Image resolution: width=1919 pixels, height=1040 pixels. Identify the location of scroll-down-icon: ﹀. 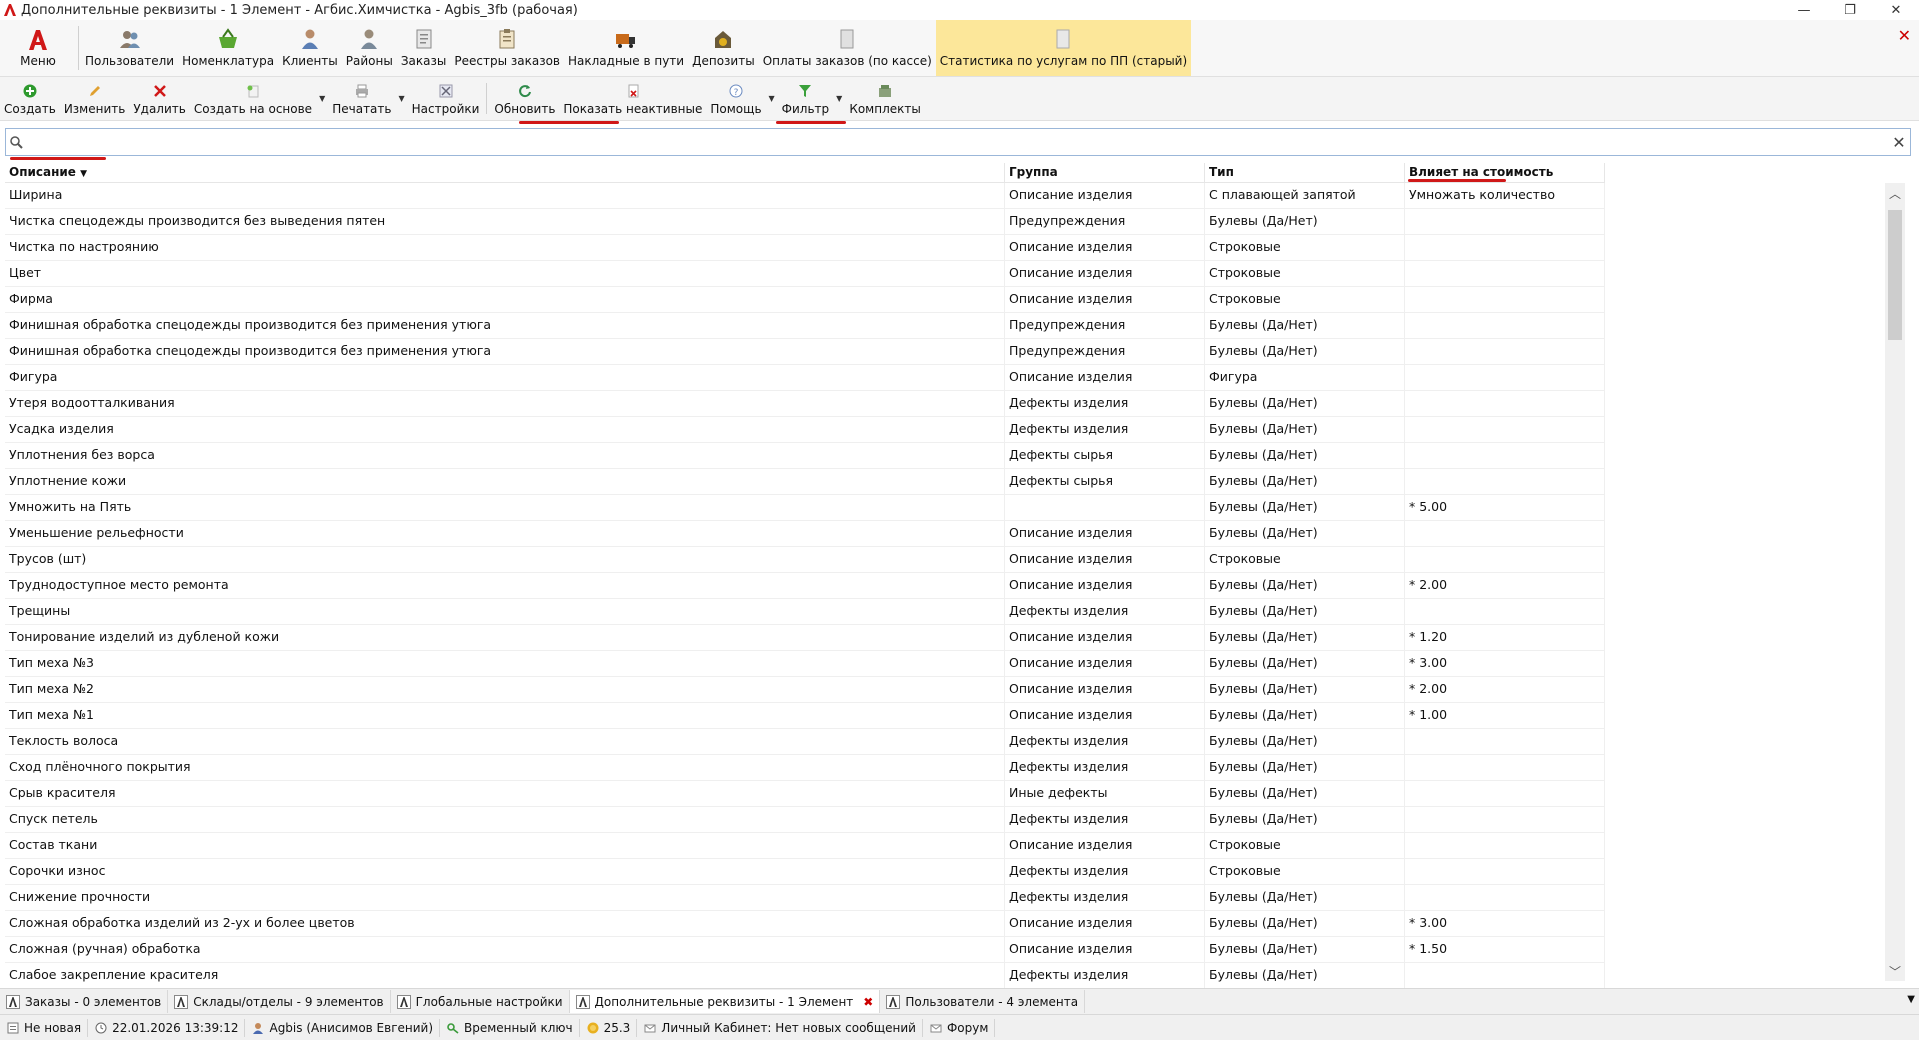
(1895, 971).